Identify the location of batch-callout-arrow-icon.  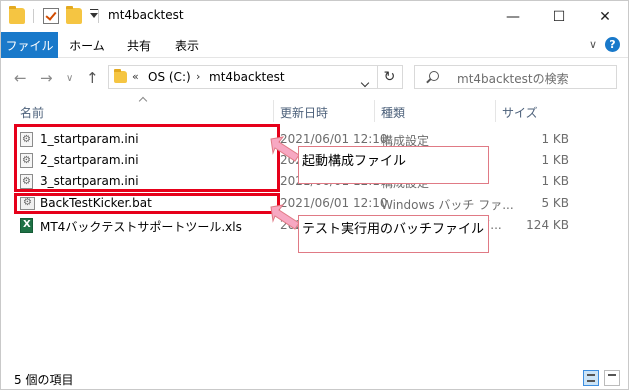
(285, 217).